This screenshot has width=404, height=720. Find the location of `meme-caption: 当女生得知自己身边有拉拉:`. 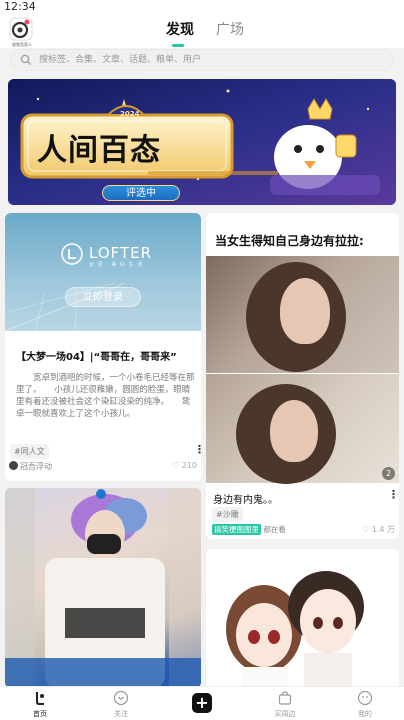

meme-caption: 当女生得知自己身边有拉拉: is located at coordinates (289, 241).